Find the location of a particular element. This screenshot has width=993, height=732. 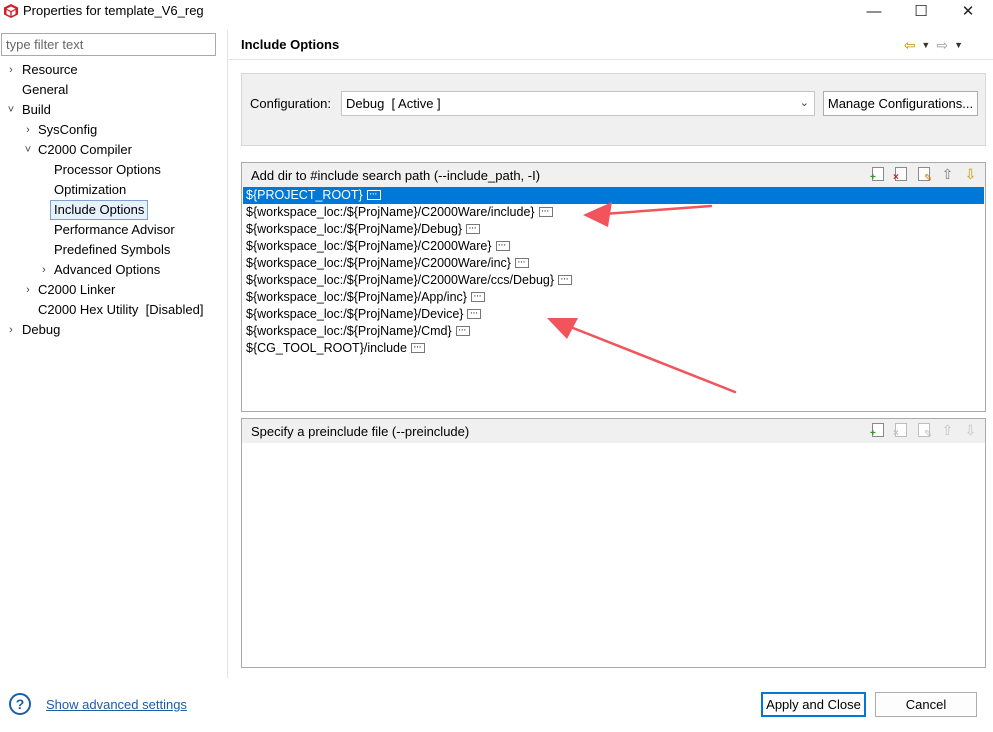

list-item: ${workspace_loc:/${ProjName}/App/inc} is located at coordinates (613, 297).